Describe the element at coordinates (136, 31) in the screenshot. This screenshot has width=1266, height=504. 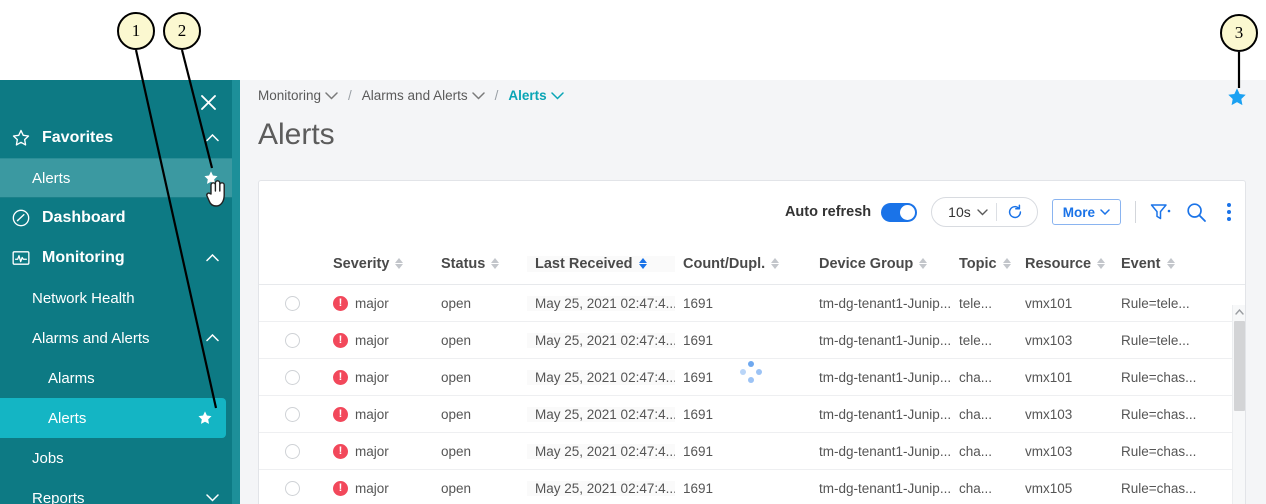
I see `callout-1: 1` at that location.